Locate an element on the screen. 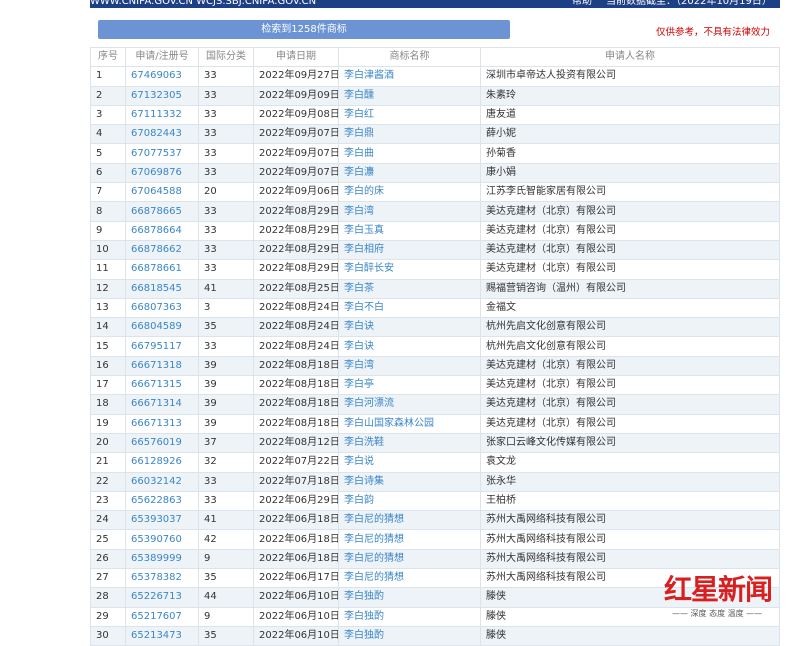 Image resolution: width=800 pixels, height=646 pixels. row-index: 16 is located at coordinates (108, 366).